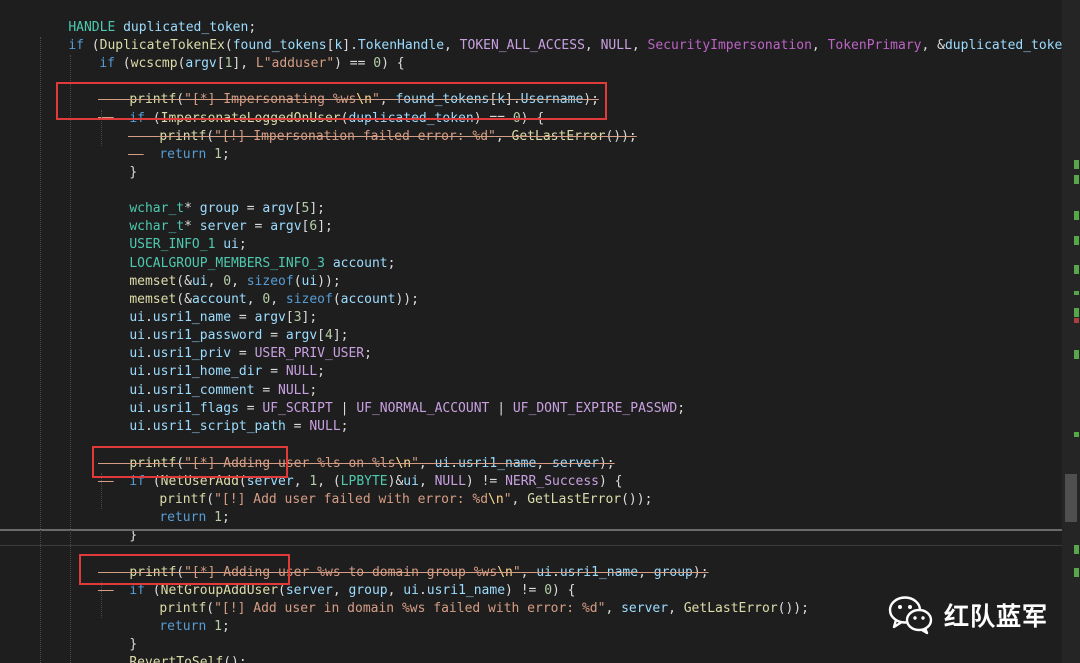 The height and width of the screenshot is (663, 1080). What do you see at coordinates (239, 335) in the screenshot?
I see `code-line: ui.usri1_password = argv[4];` at bounding box center [239, 335].